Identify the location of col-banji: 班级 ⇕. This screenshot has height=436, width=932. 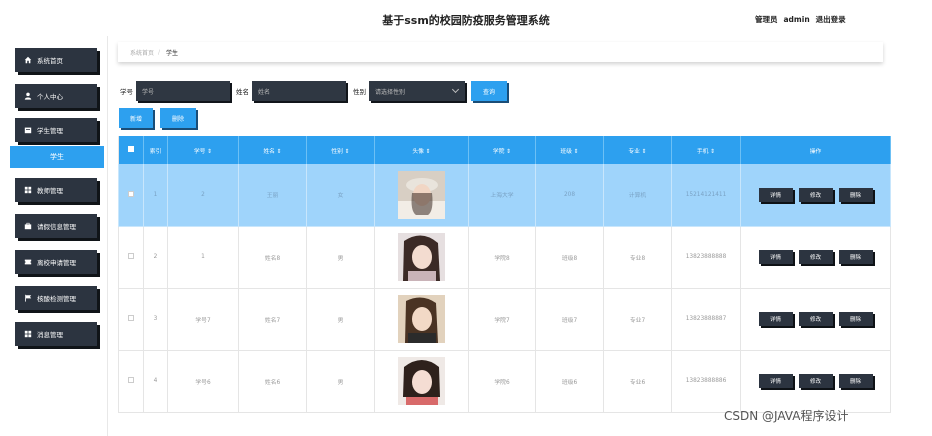
(569, 150).